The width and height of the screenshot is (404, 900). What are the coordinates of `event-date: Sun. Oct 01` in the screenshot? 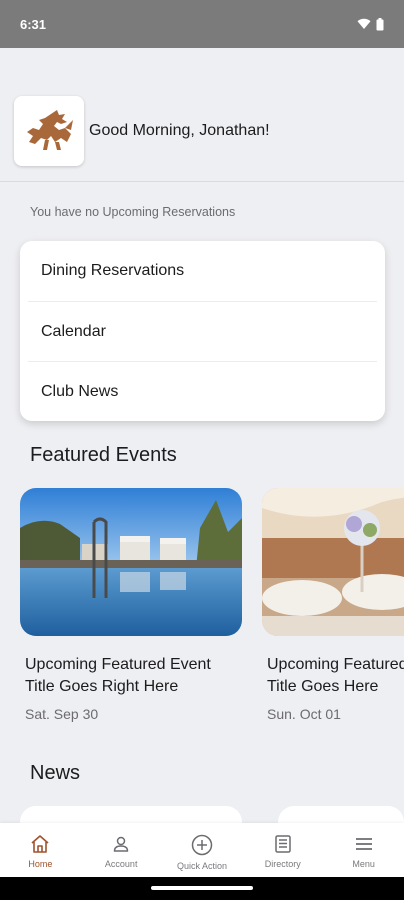 It's located at (304, 714).